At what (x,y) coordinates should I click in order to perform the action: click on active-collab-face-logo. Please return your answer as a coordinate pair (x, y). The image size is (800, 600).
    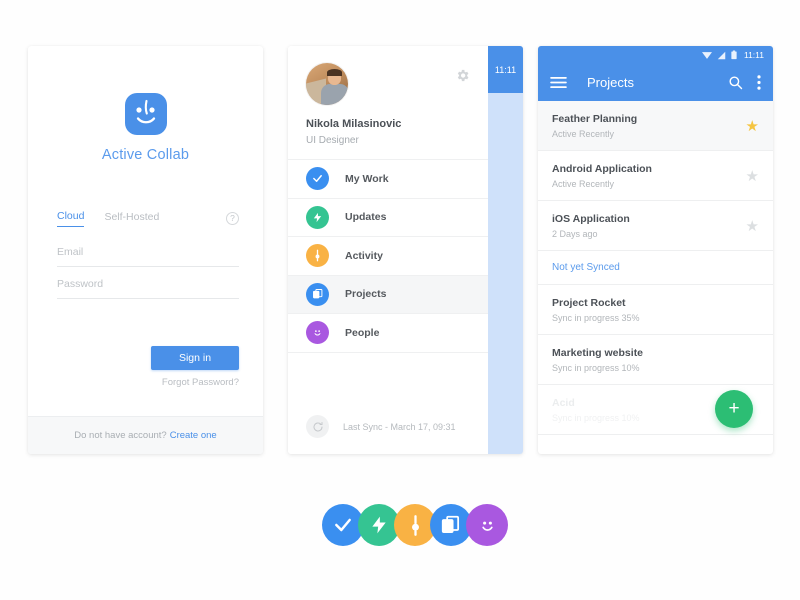
    Looking at the image, I should click on (145, 114).